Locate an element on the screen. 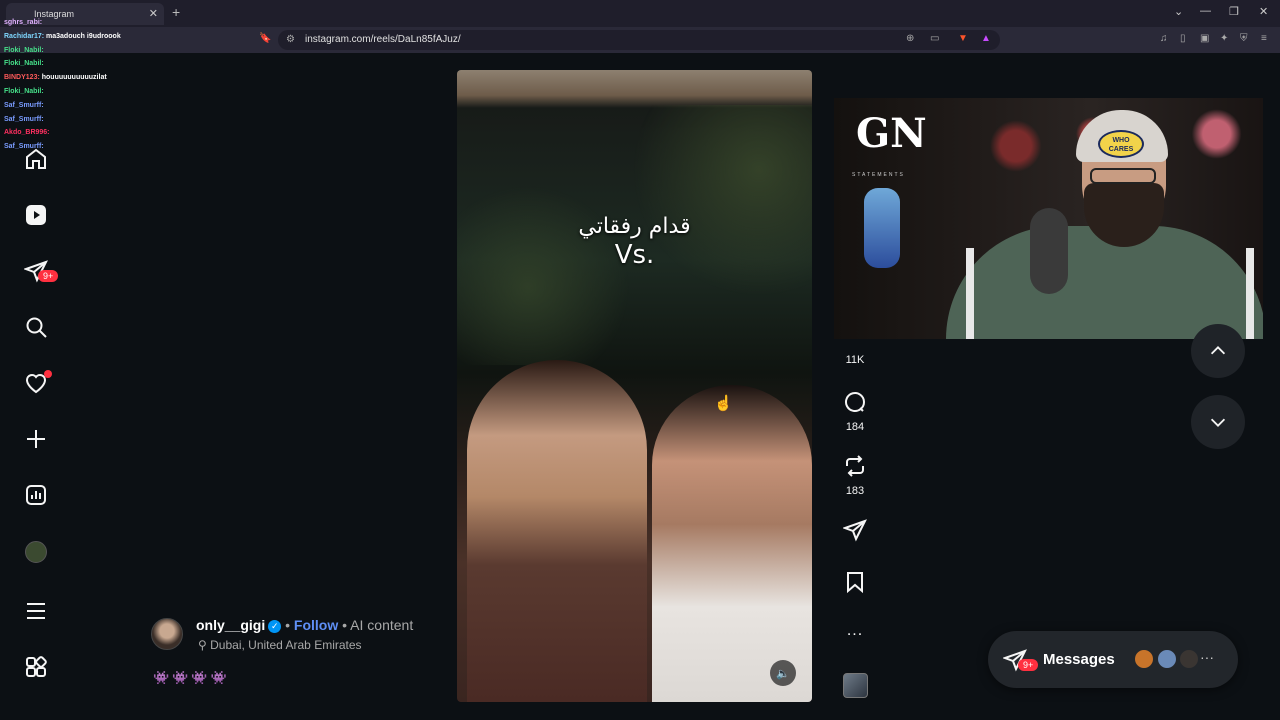 This screenshot has height=720, width=1280. next-reel-button is located at coordinates (1218, 422).